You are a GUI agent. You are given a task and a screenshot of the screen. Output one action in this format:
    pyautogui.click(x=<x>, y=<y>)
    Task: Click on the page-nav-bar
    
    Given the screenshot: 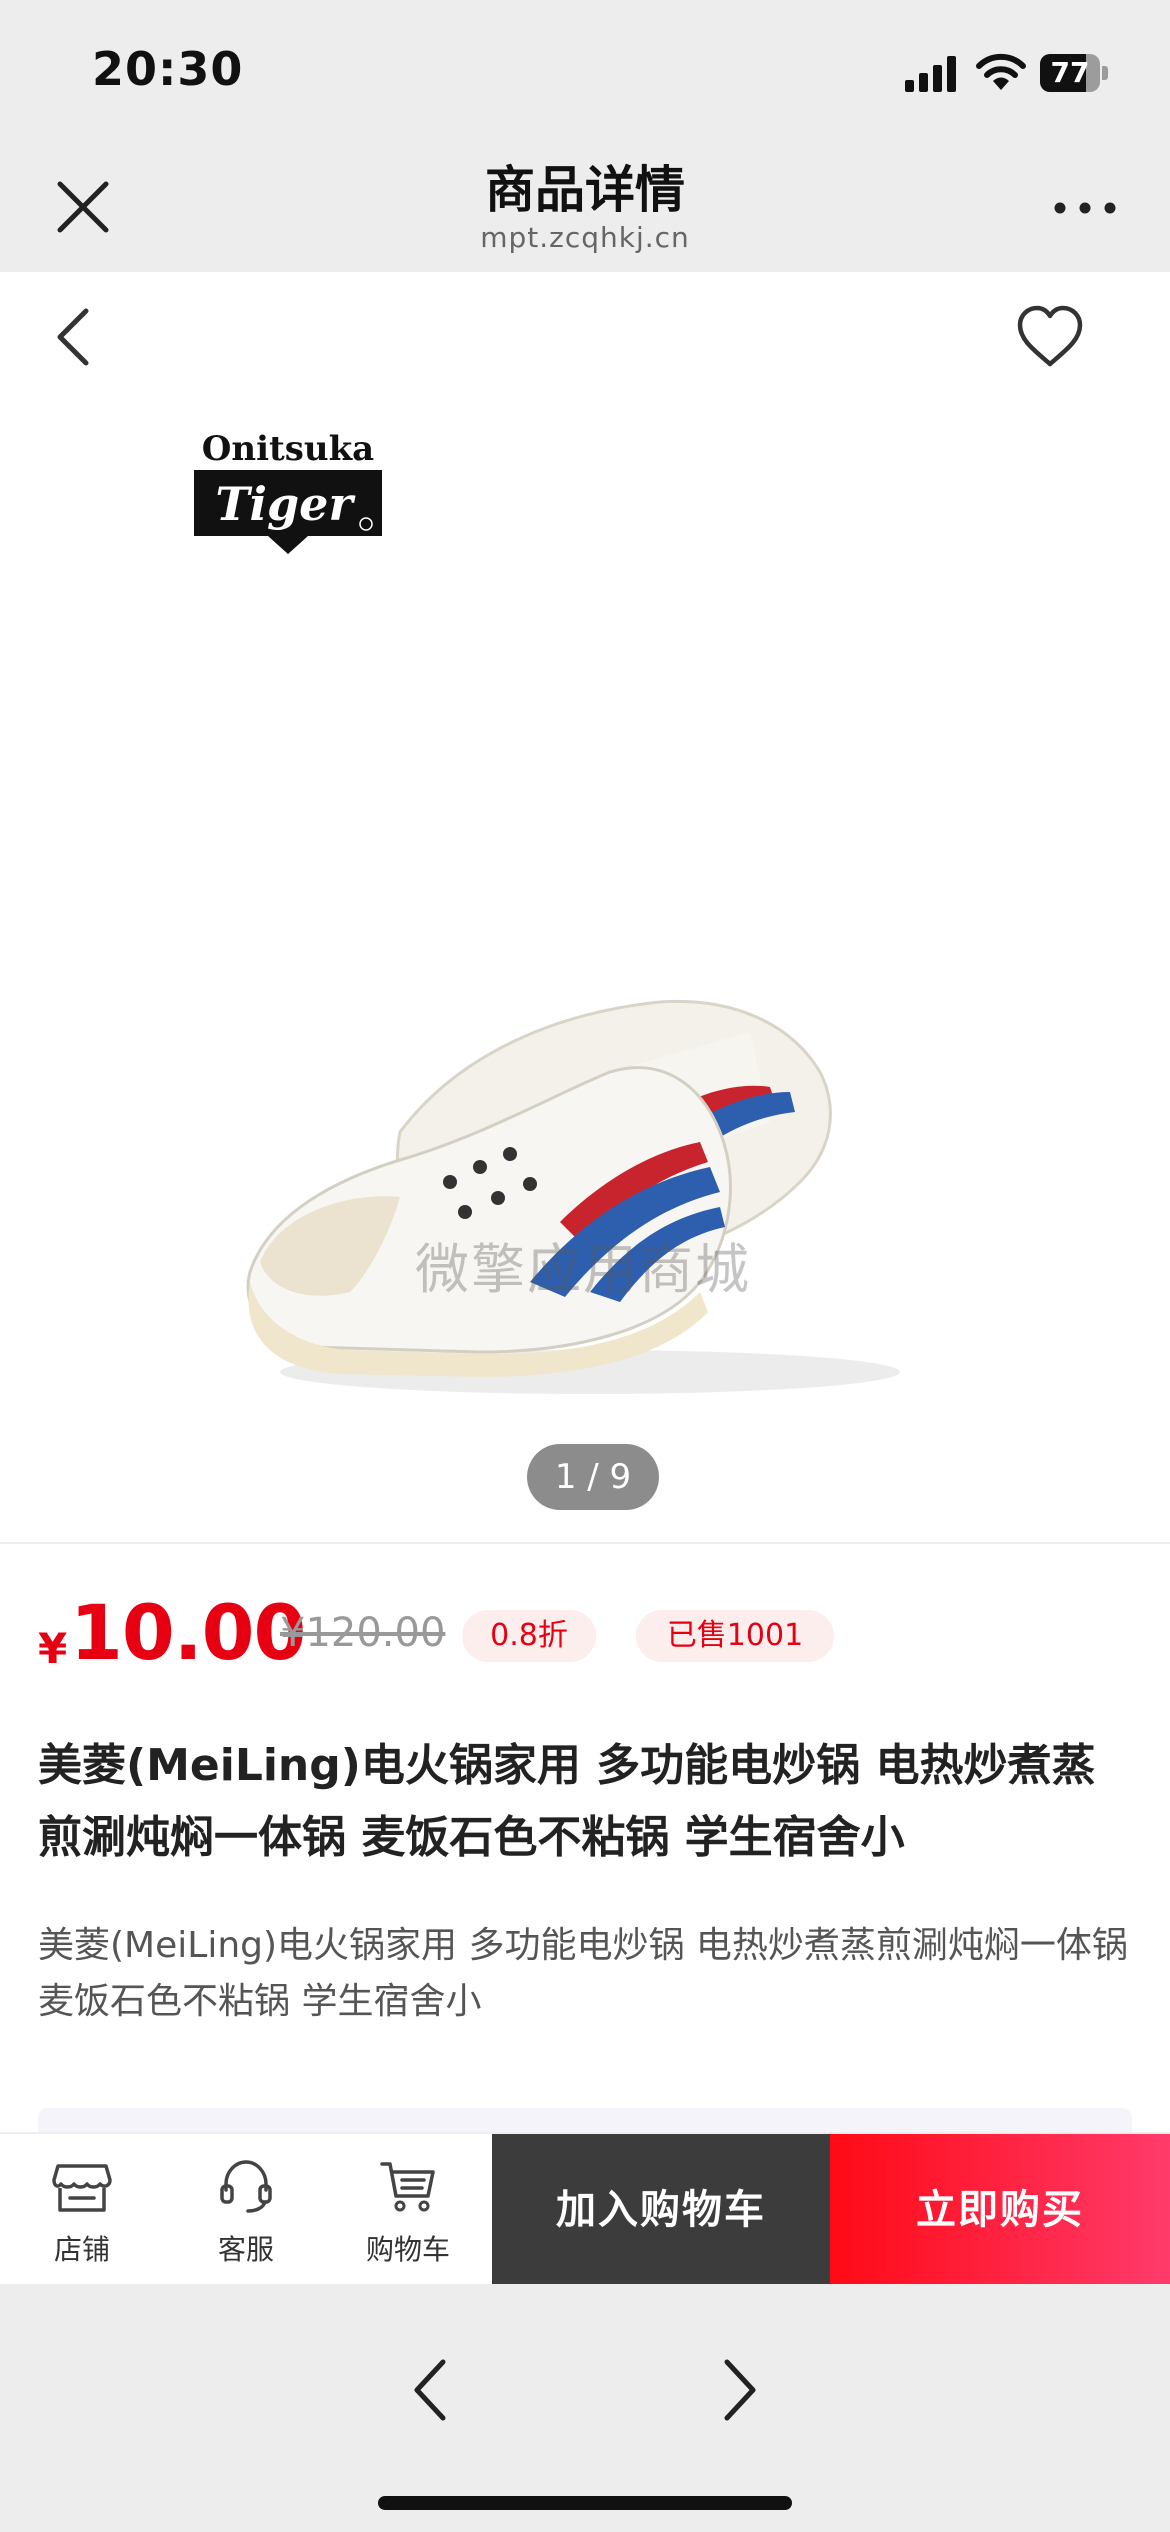 What is the action you would take?
    pyautogui.click(x=585, y=338)
    